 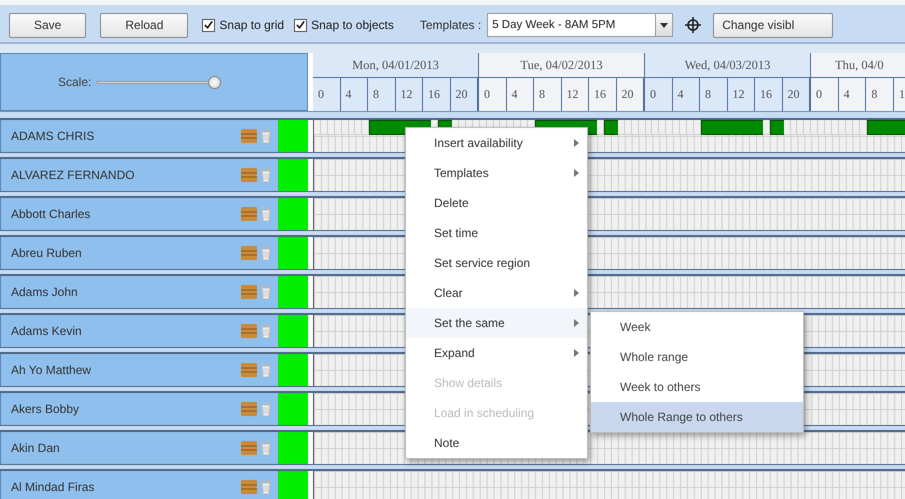 What do you see at coordinates (899, 94) in the screenshot?
I see `hour-label: 1` at bounding box center [899, 94].